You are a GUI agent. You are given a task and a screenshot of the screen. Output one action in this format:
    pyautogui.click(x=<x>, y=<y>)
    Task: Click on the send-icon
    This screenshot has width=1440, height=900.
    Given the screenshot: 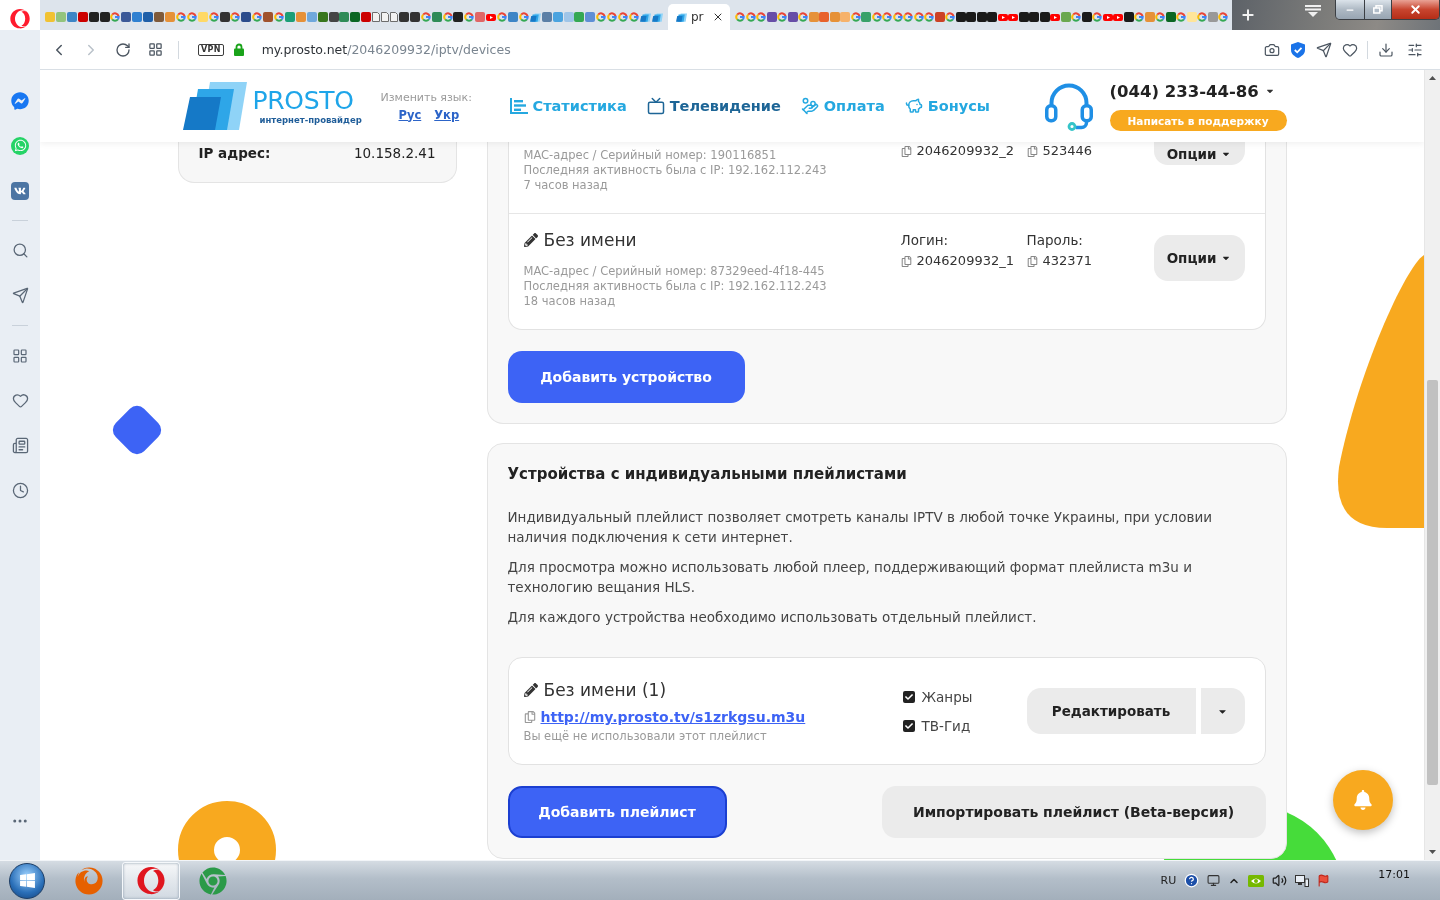 What is the action you would take?
    pyautogui.click(x=20, y=295)
    